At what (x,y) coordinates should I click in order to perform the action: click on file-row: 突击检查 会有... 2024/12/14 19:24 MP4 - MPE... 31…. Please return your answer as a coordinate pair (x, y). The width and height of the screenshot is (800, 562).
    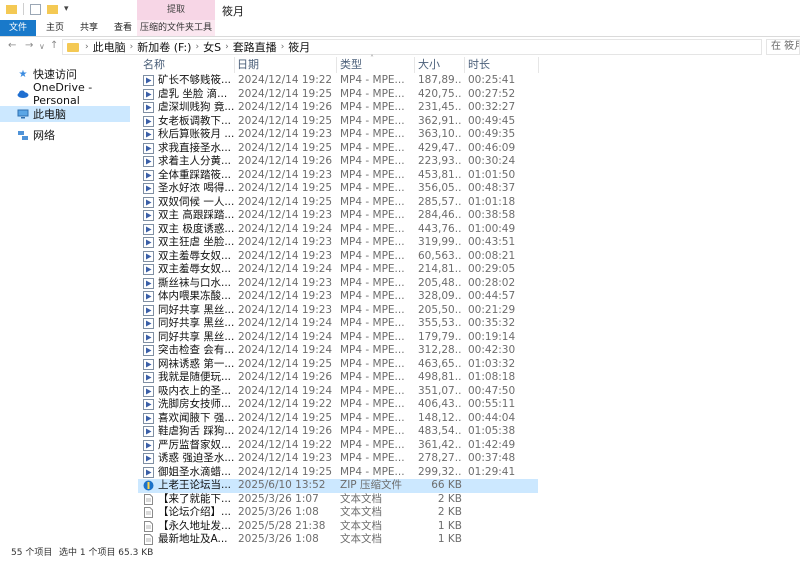
    Looking at the image, I should click on (338, 351).